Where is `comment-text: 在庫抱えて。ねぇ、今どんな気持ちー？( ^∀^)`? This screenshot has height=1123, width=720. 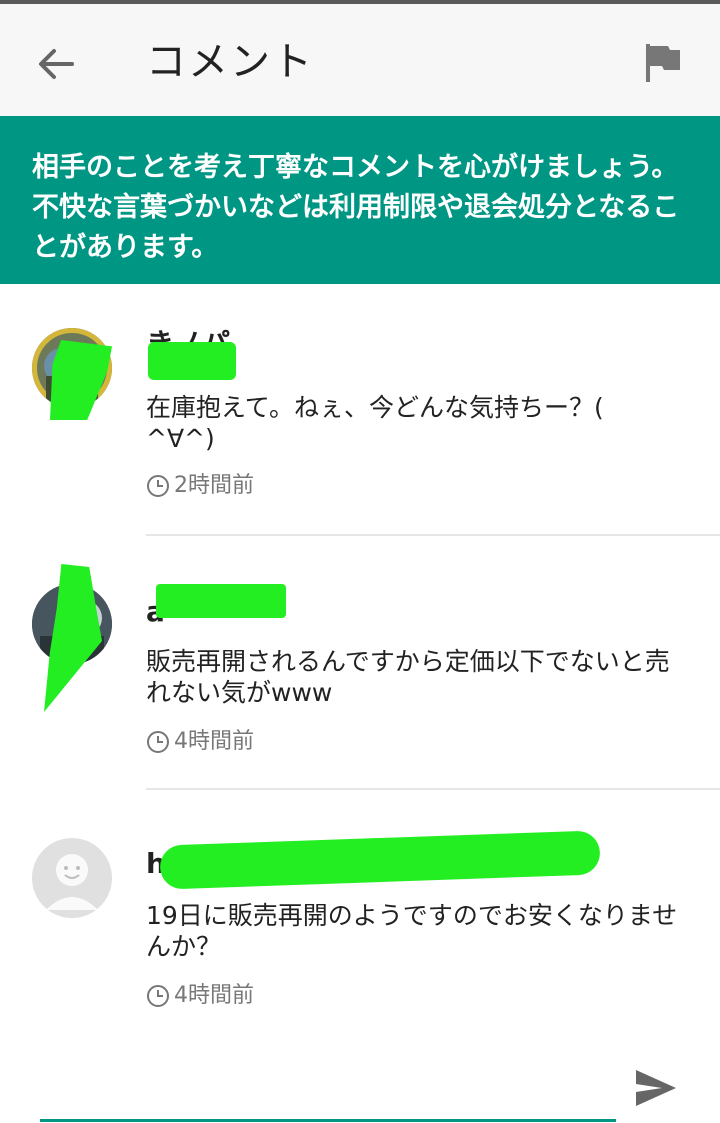
comment-text: 在庫抱えて。ねぇ、今どんな気持ちー？( ^∀^) is located at coordinates (387, 423).